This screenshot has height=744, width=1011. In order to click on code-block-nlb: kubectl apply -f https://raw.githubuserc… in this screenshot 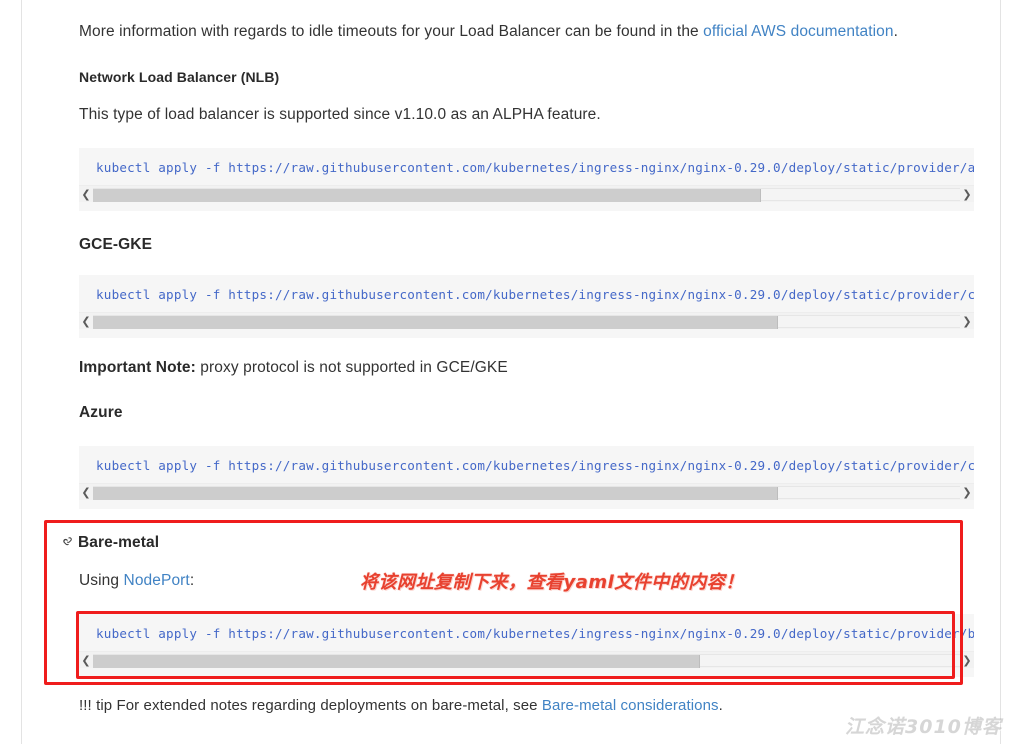, I will do `click(526, 179)`.